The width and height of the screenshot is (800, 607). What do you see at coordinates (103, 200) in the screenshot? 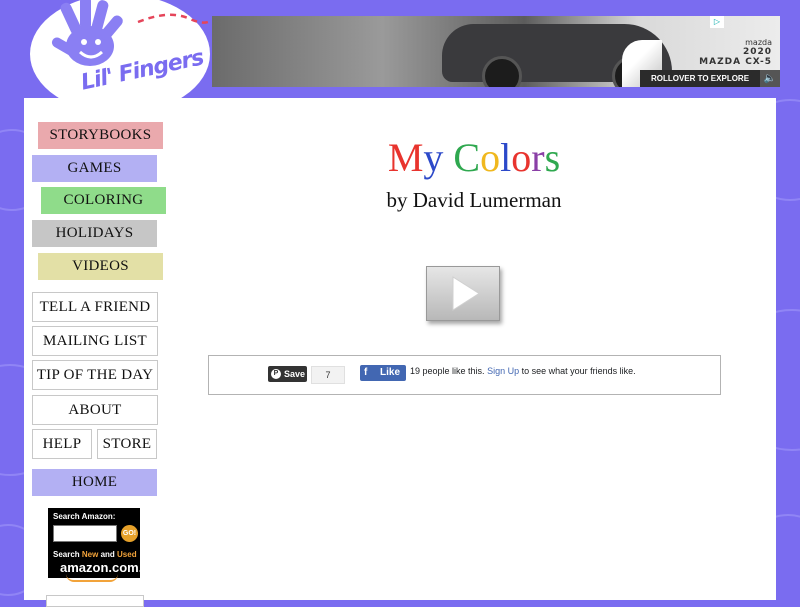
I see `nav-coloring: COLORING` at bounding box center [103, 200].